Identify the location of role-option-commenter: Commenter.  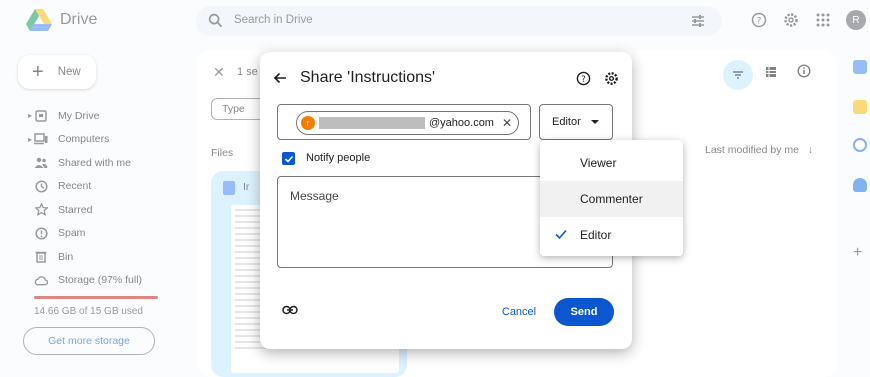
(611, 199).